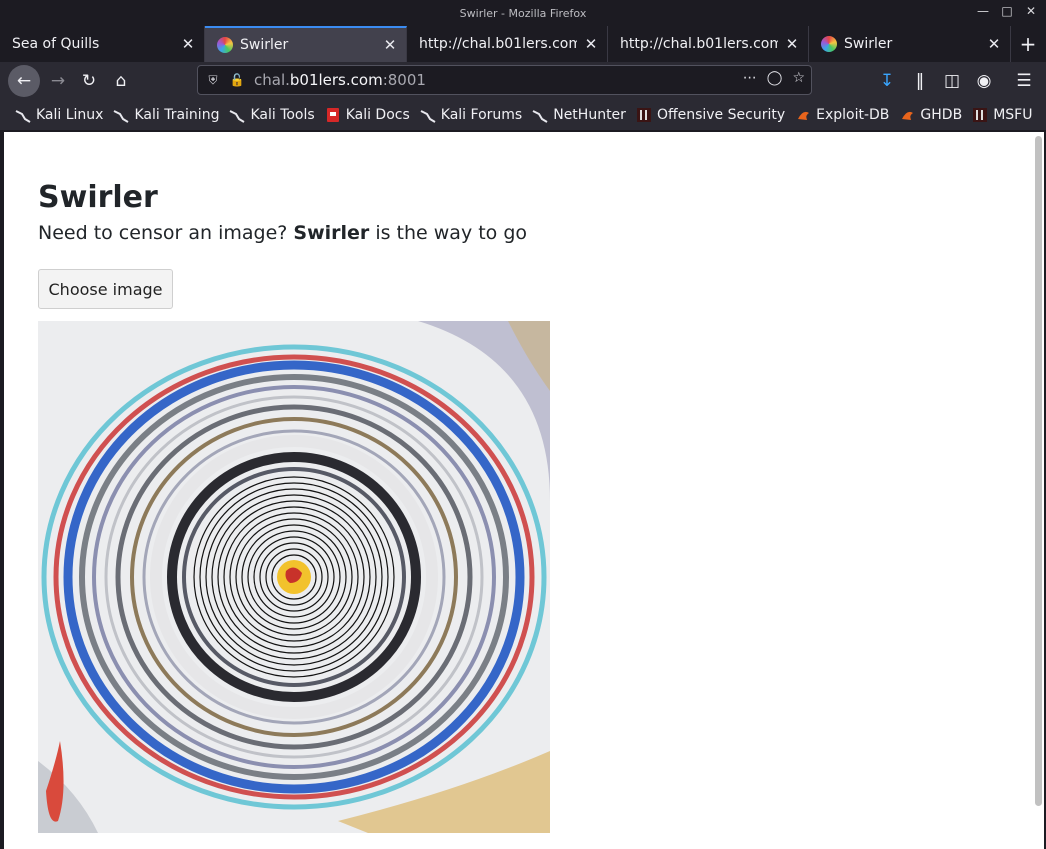 The image size is (1046, 849). I want to click on window-titlebar: Swirler - Mozilla Firefox — □ ✕, so click(523, 13).